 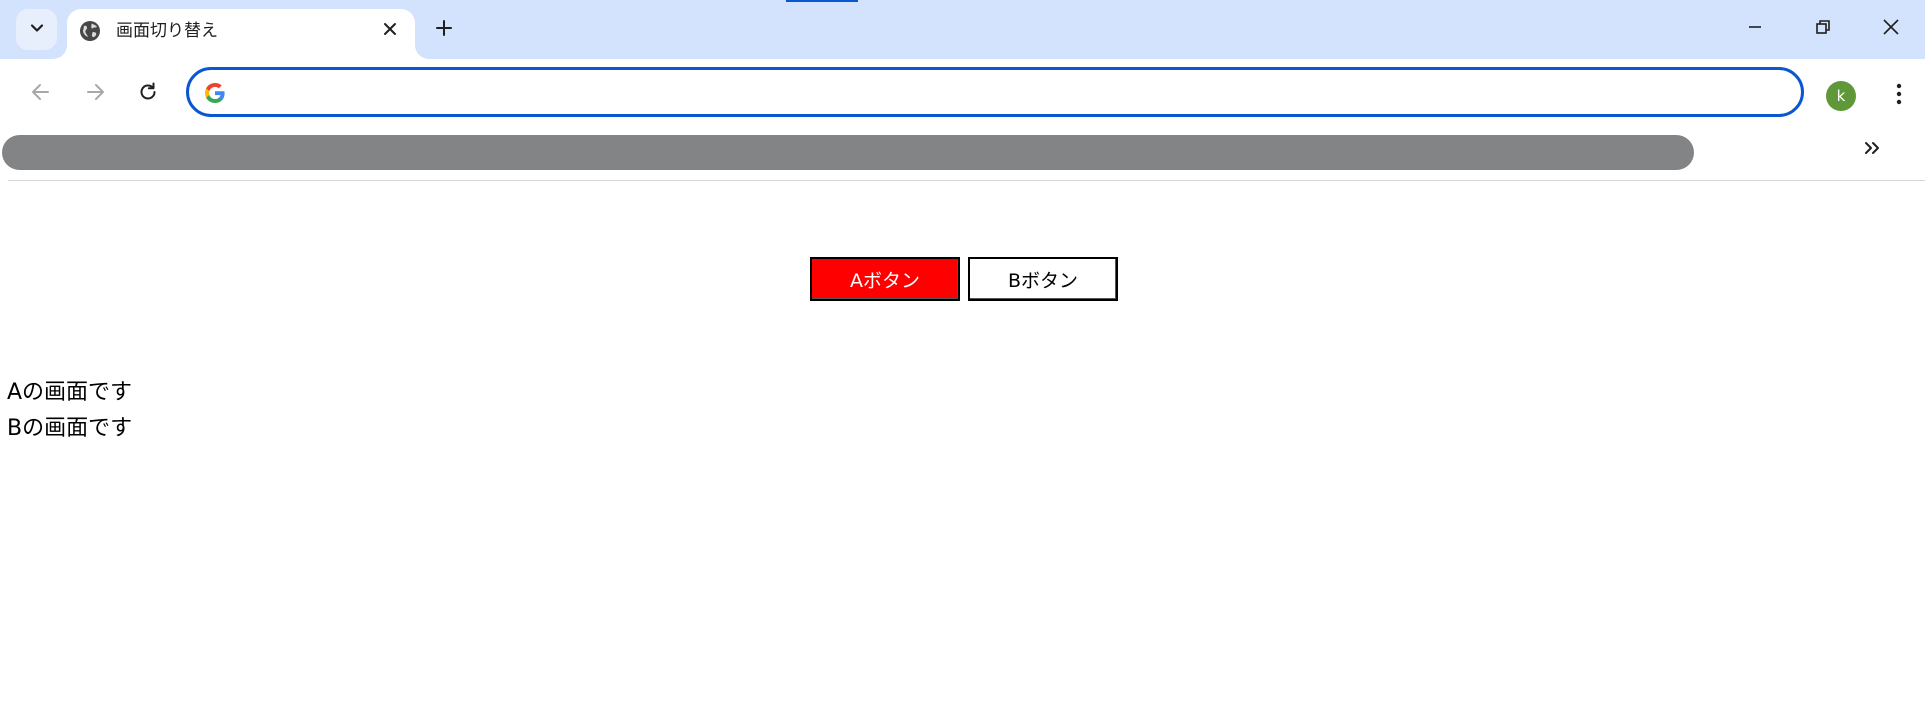 I want to click on bookmarks-overflow-button, so click(x=1872, y=150).